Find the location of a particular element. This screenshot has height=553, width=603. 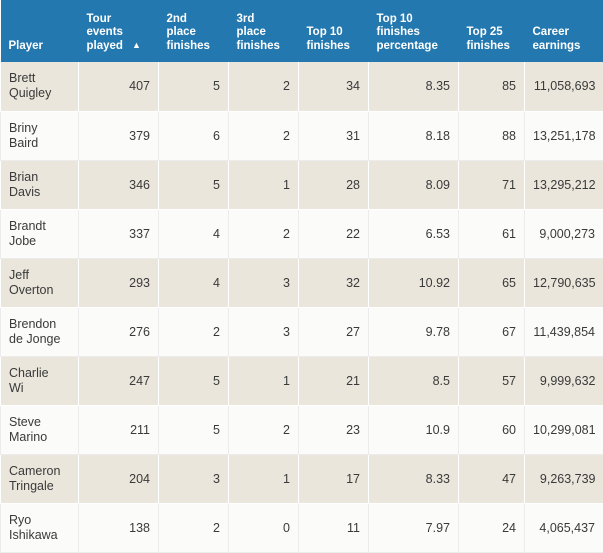

column-header-top10pct: Top 10 finishes percentage is located at coordinates (413, 31).